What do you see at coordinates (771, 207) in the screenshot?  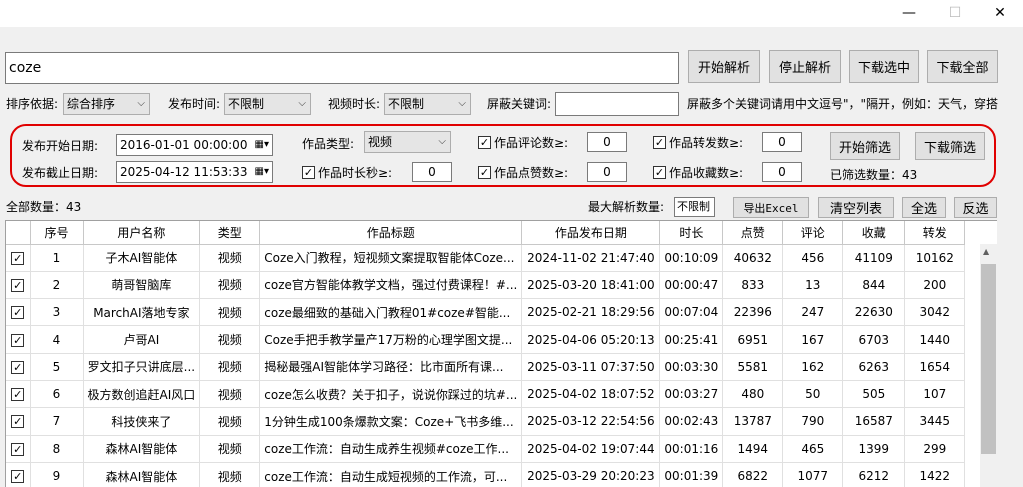 I see `export-excel-button: 导出Excel` at bounding box center [771, 207].